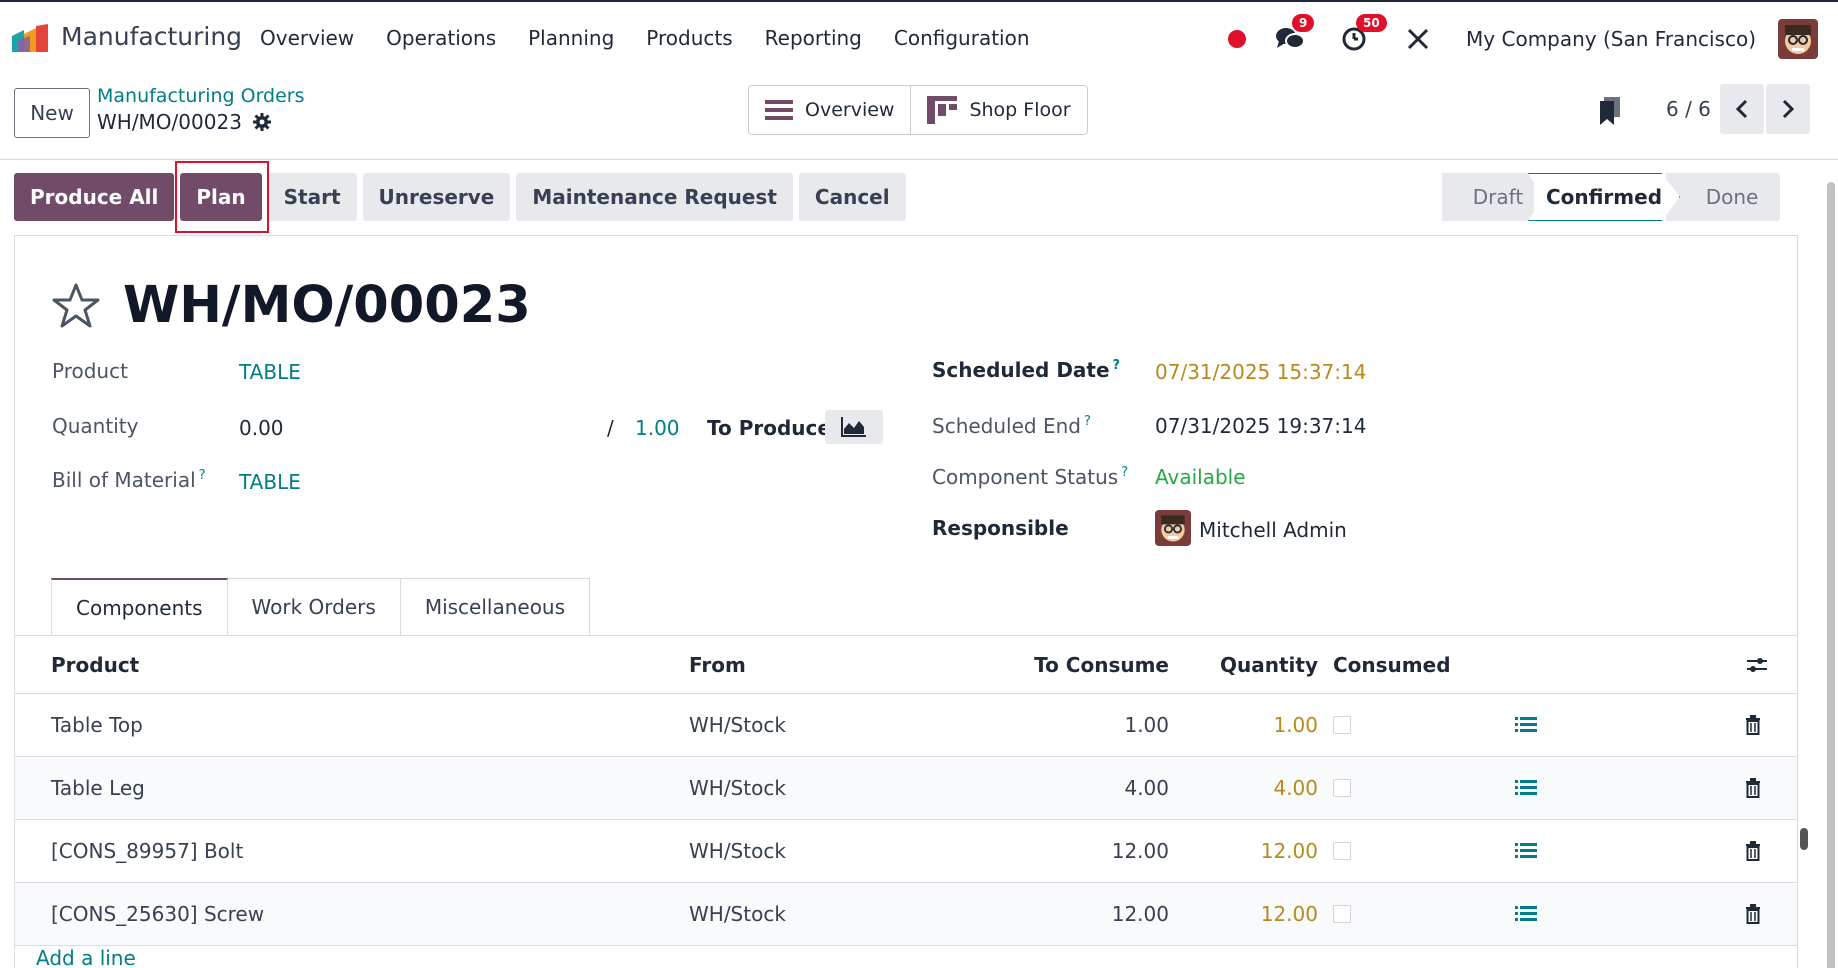 This screenshot has height=968, width=1838. Describe the element at coordinates (1611, 39) in the screenshot. I see `company-switcher: My Company (San Francisco)` at that location.